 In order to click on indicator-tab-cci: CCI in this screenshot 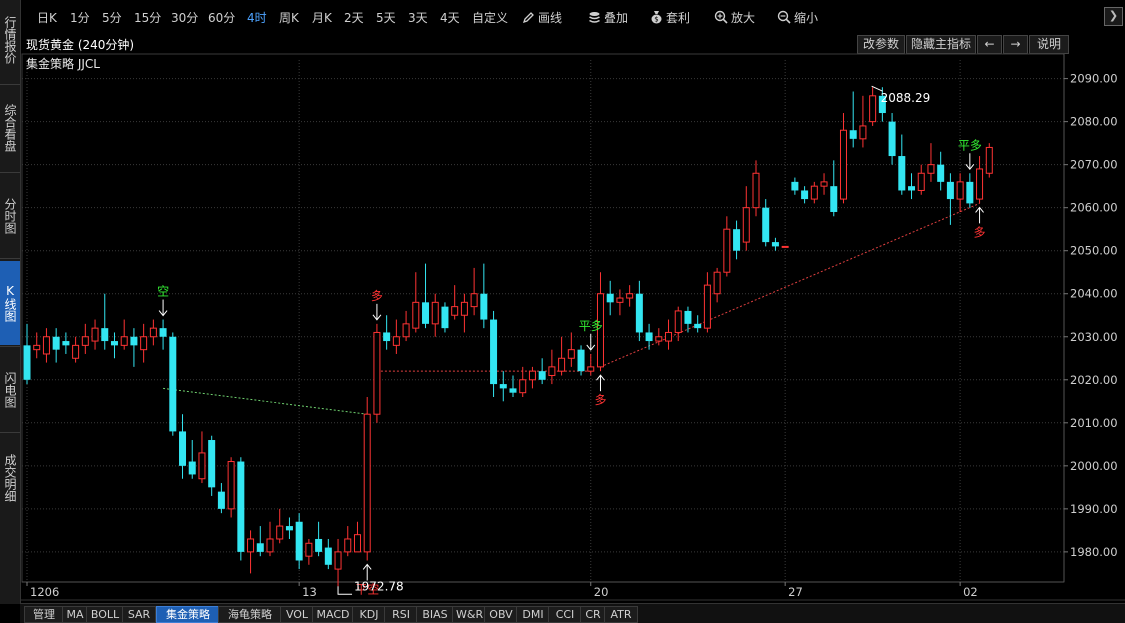, I will do `click(565, 614)`.